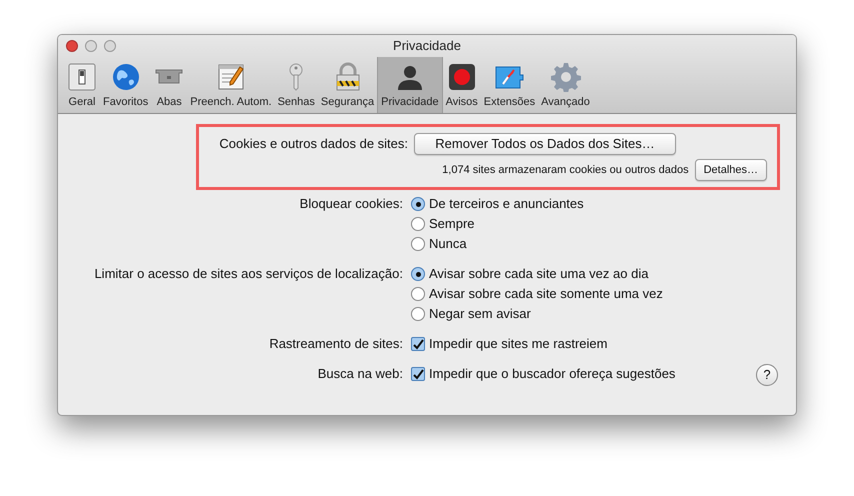 The height and width of the screenshot is (496, 854). Describe the element at coordinates (506, 204) in the screenshot. I see `option-label: De terceiros e anunciantes` at that location.